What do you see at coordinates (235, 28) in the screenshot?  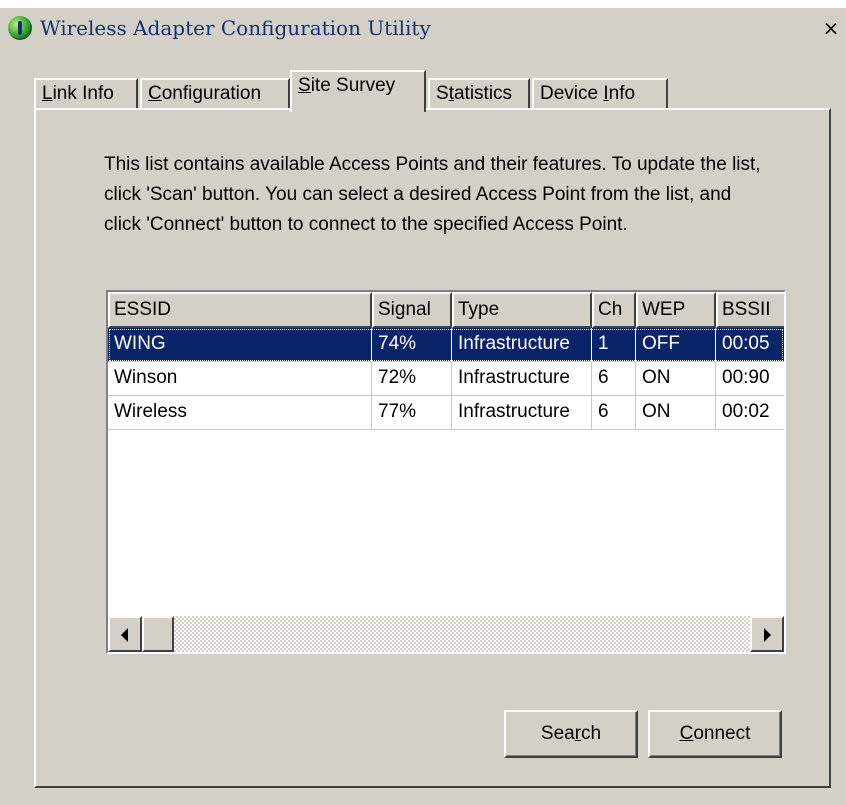 I see `window-title: Wireless Adapter Configuration Utility` at bounding box center [235, 28].